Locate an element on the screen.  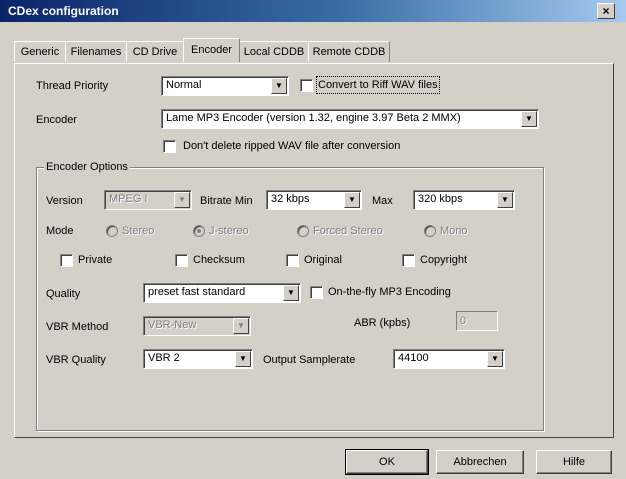
convert-riff-checkbox is located at coordinates (306, 85).